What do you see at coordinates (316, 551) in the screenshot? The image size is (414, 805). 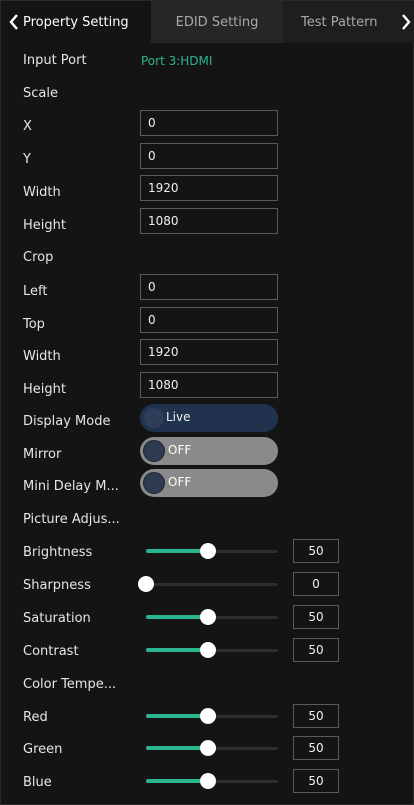 I see `brightness-value: 50` at bounding box center [316, 551].